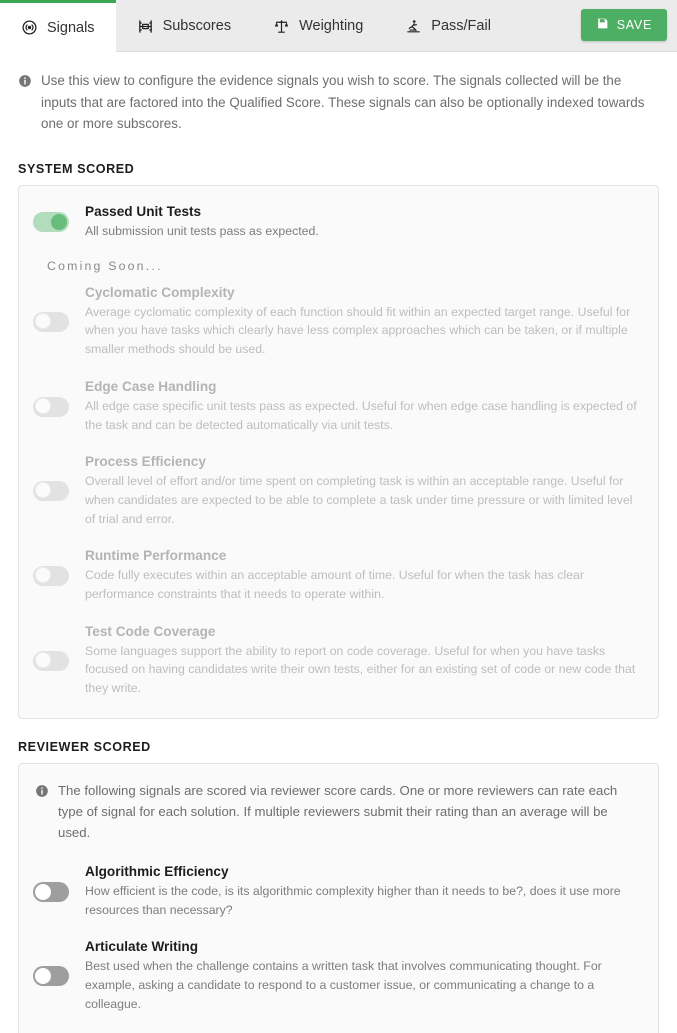 This screenshot has width=677, height=1033. Describe the element at coordinates (331, 26) in the screenshot. I see `tab-weighting-label: Weighting` at that location.